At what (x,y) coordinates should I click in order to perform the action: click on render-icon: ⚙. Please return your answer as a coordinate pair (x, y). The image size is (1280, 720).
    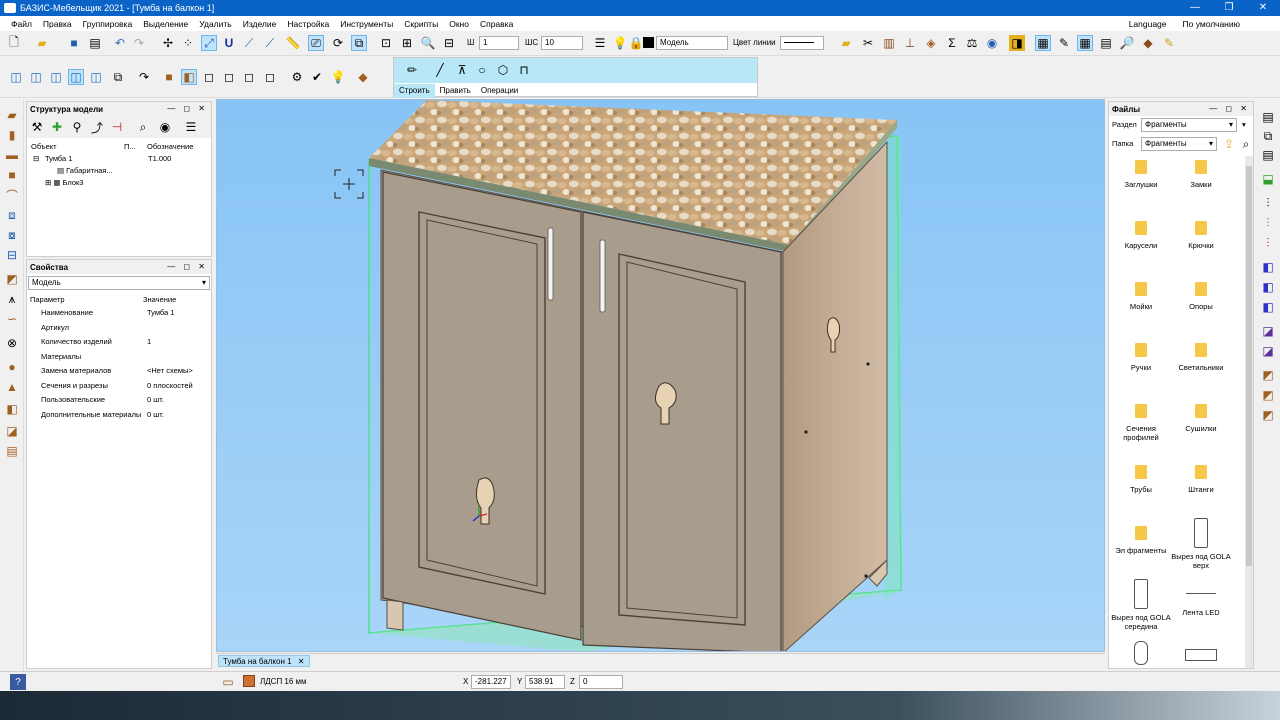
    Looking at the image, I should click on (297, 77).